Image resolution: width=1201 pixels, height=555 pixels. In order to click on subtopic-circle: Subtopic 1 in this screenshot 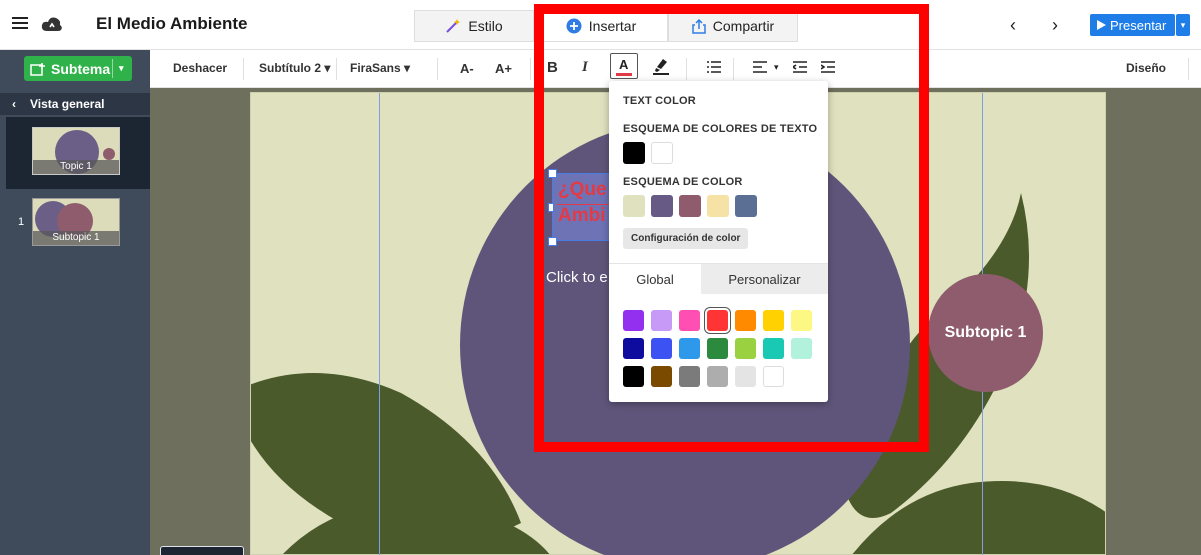, I will do `click(985, 333)`.